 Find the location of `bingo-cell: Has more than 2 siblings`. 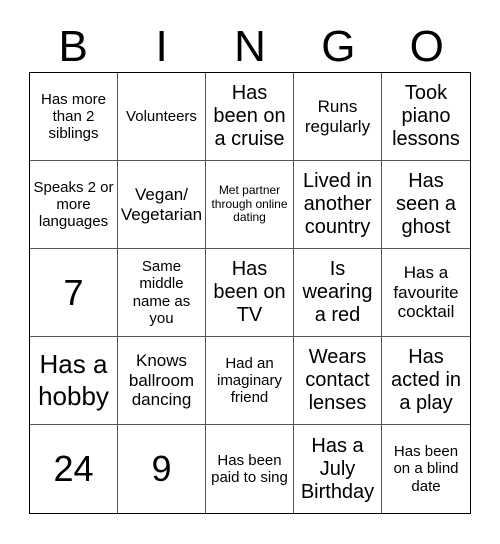

bingo-cell: Has more than 2 siblings is located at coordinates (74, 117).